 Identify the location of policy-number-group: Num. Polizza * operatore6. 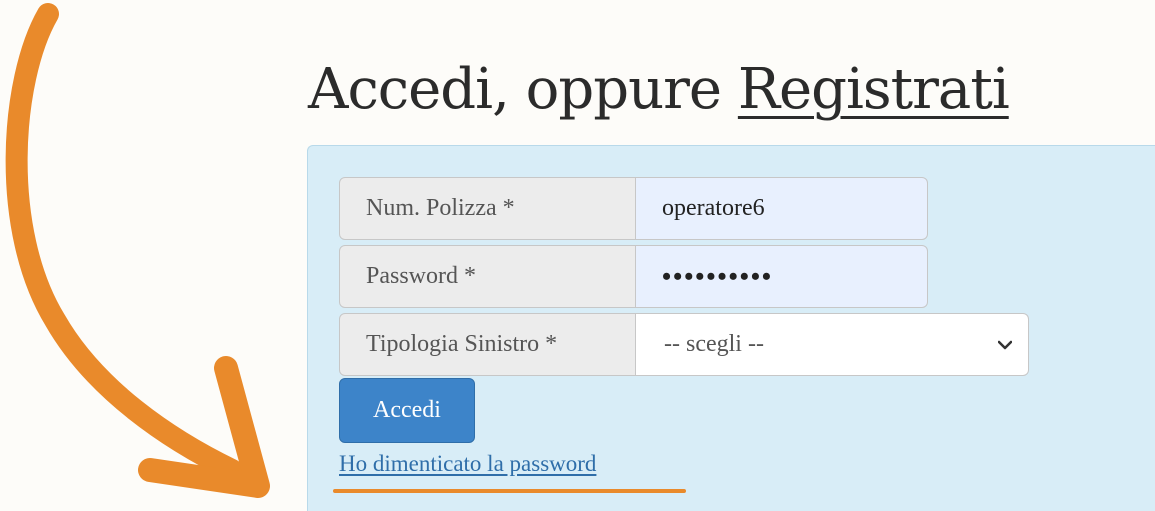
(633, 208).